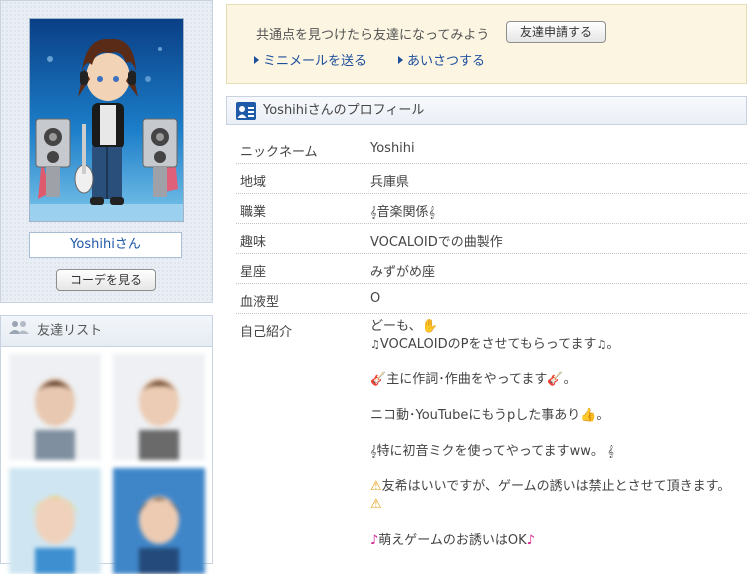 The width and height of the screenshot is (747, 574). Describe the element at coordinates (106, 280) in the screenshot. I see `view-coord-button: コーデを見る` at that location.